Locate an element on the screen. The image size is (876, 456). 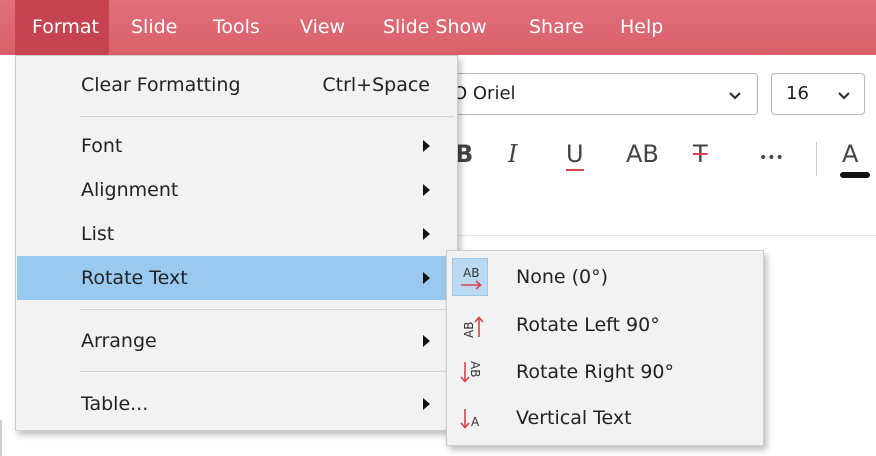
submenu-item-rotate-right: AB Rotate Right 90° is located at coordinates (605, 372).